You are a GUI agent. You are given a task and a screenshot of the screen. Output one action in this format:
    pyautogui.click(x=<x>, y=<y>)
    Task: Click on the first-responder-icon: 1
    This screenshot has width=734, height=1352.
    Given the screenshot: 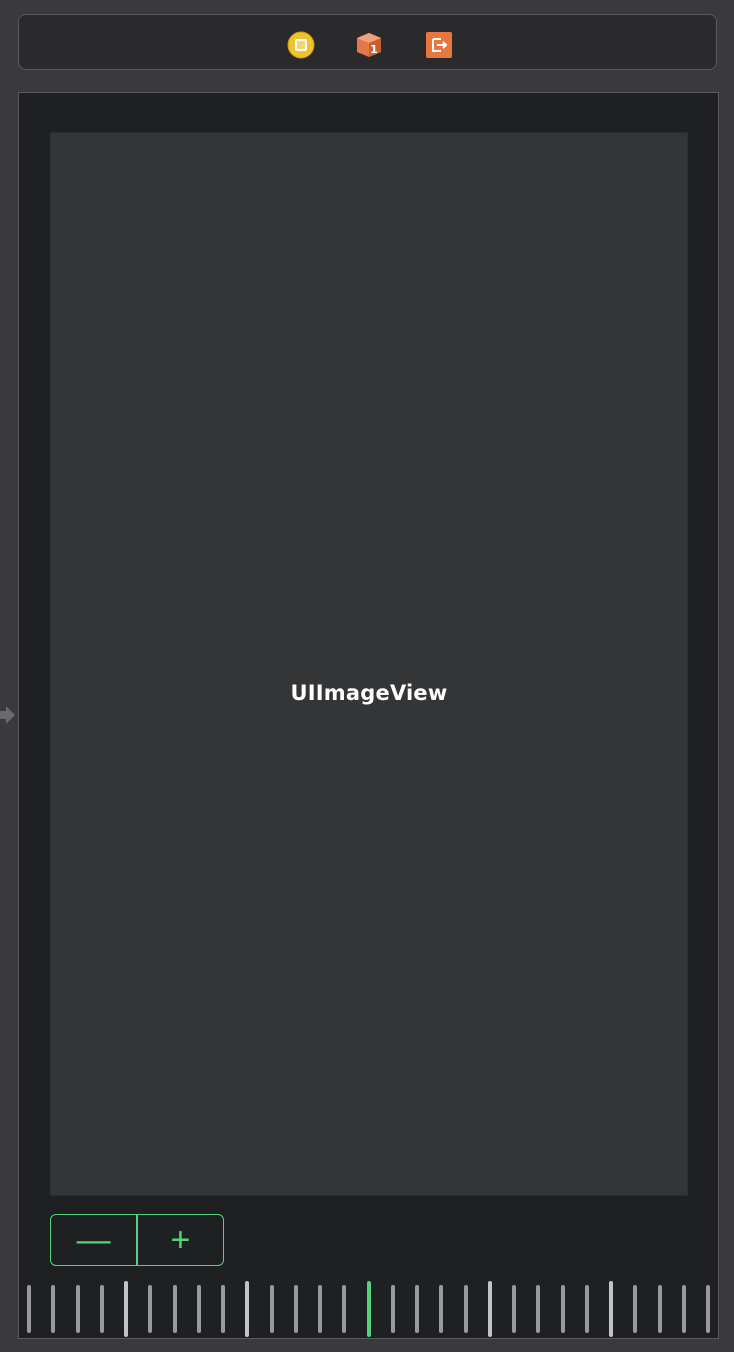 What is the action you would take?
    pyautogui.click(x=369, y=45)
    